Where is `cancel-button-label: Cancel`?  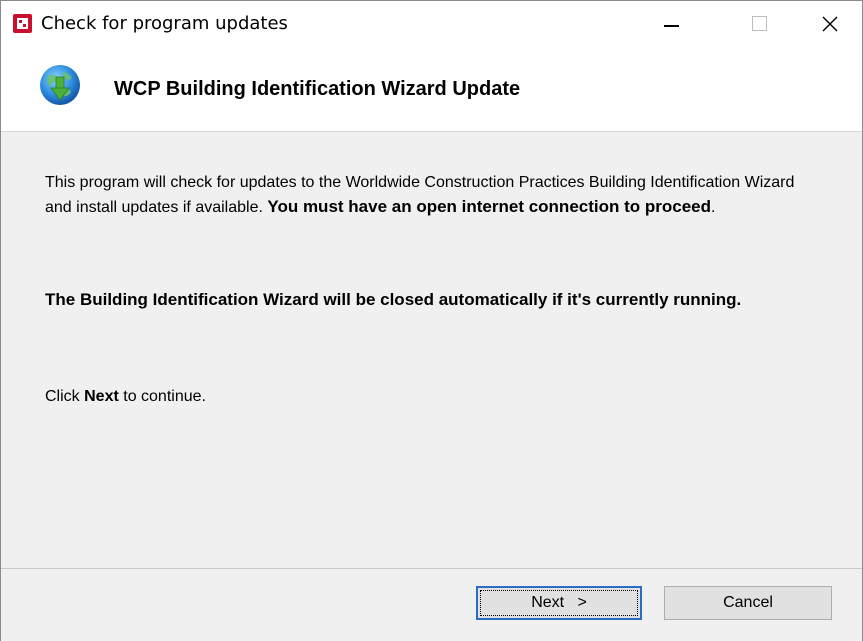 cancel-button-label: Cancel is located at coordinates (748, 602).